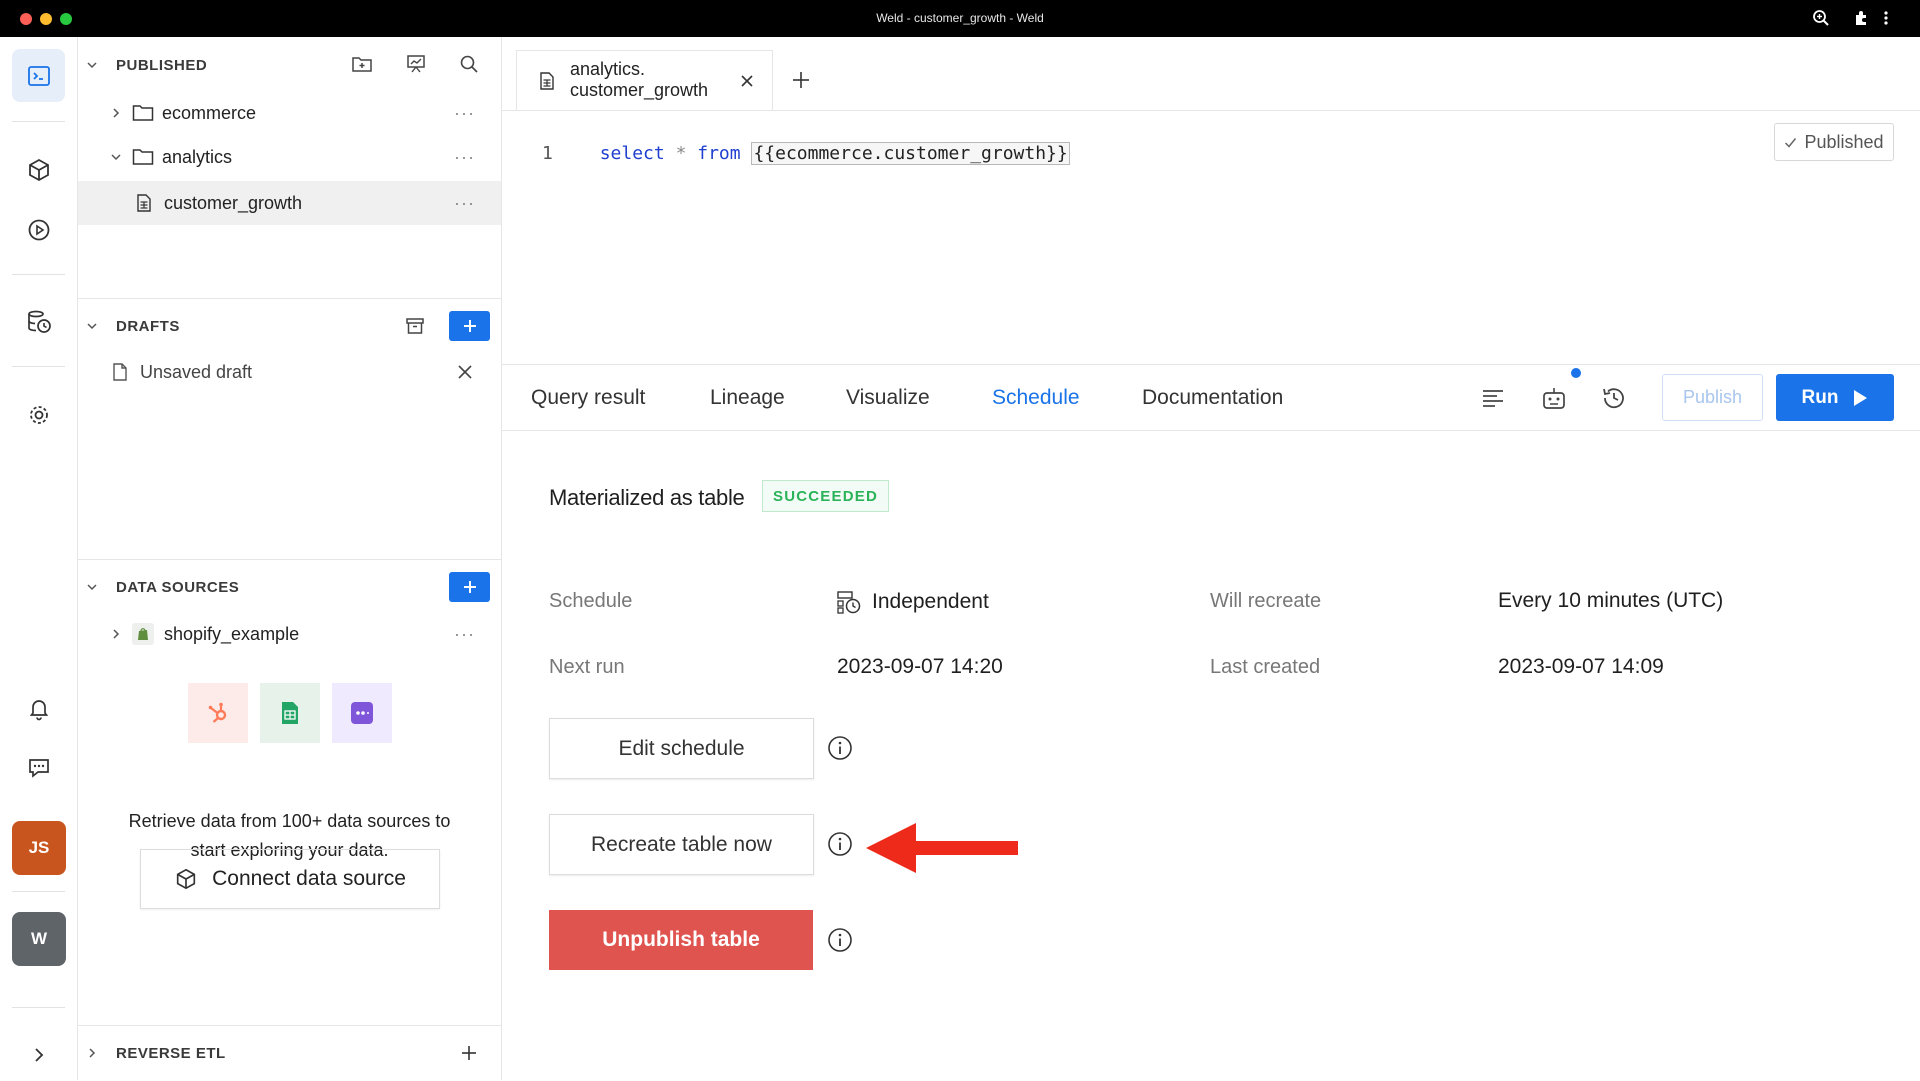 The image size is (1920, 1081). Describe the element at coordinates (801, 80) in the screenshot. I see `new-tab-icon` at that location.